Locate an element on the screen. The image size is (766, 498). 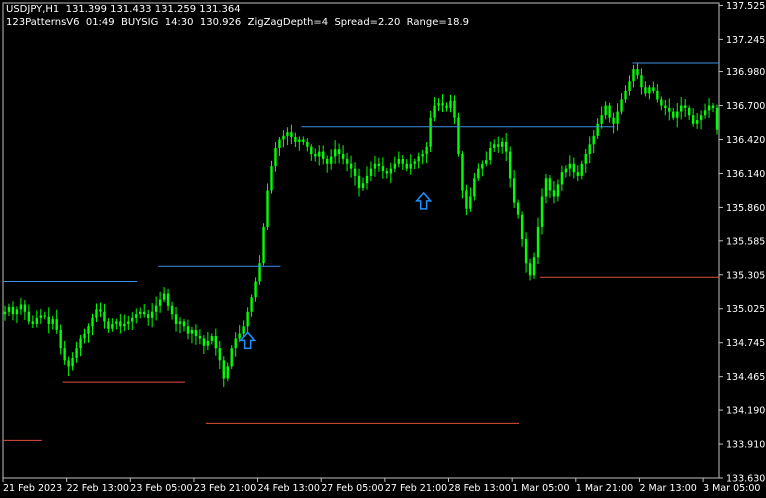
x-tick-label: 22 Feb 13:00 is located at coordinates (98, 488).